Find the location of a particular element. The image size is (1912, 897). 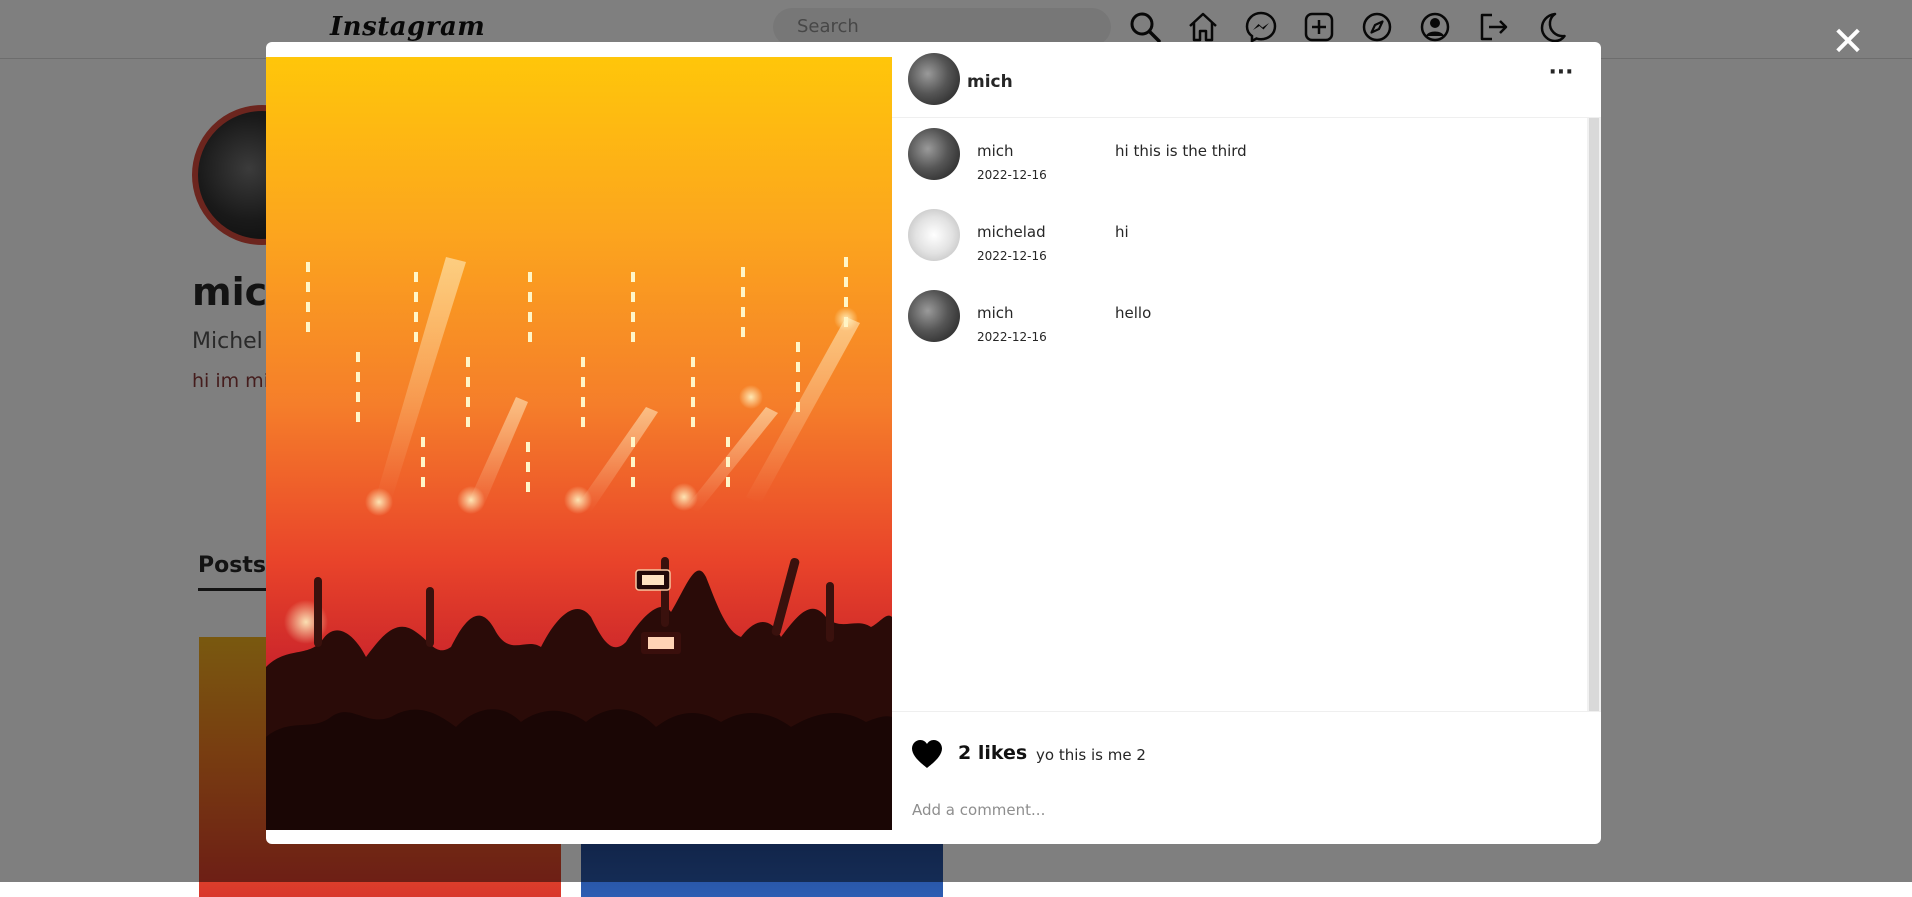

author-avatar is located at coordinates (934, 79).